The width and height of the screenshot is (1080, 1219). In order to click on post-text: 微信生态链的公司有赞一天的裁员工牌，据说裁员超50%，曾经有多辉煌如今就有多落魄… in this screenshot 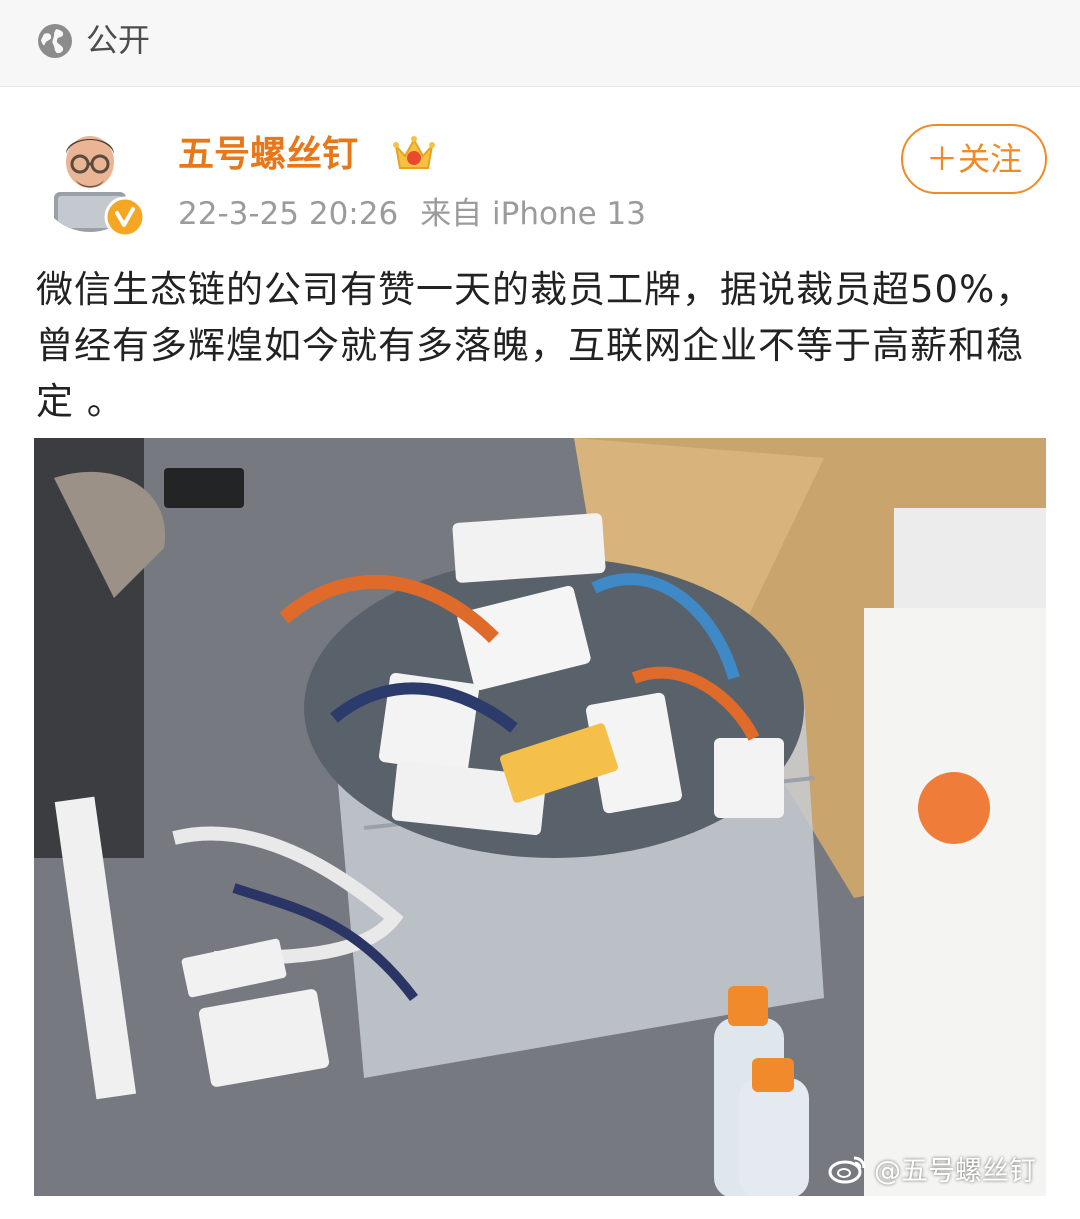, I will do `click(535, 345)`.